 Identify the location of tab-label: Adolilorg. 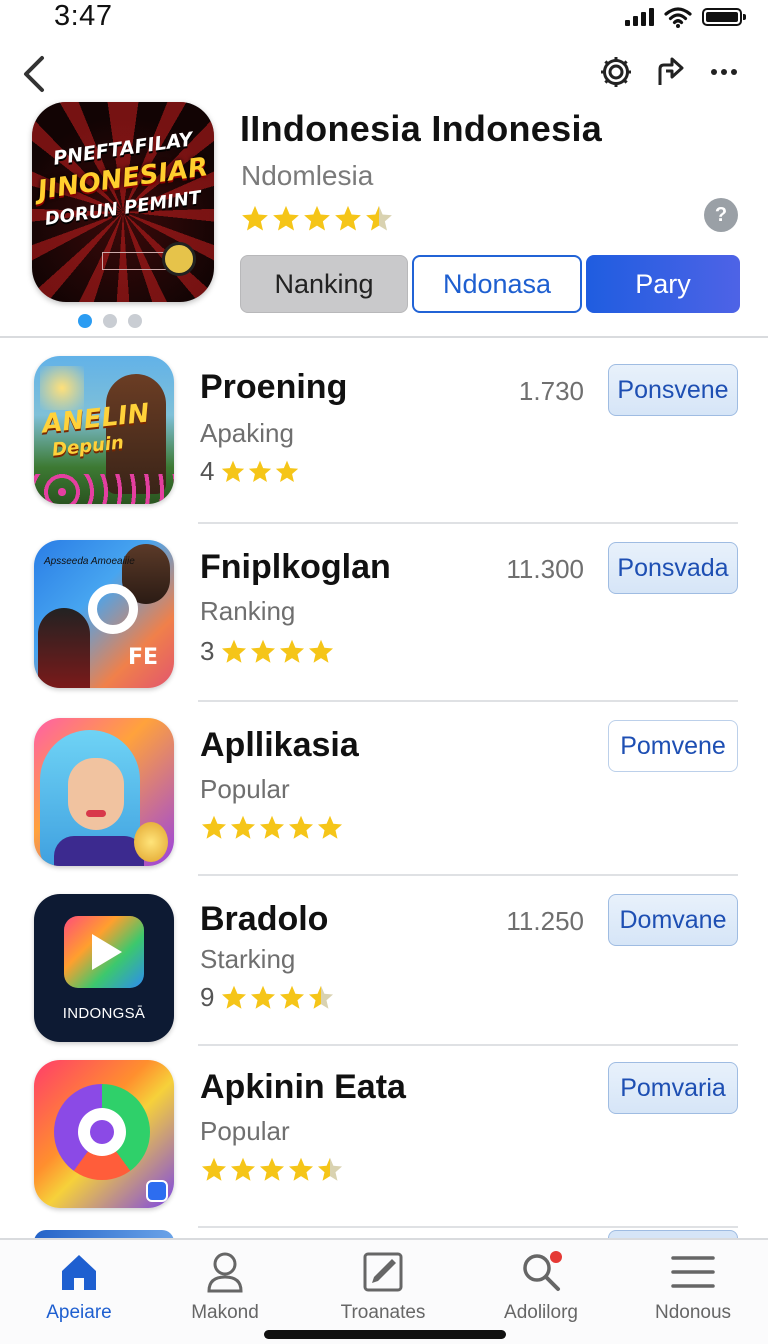
(541, 1312).